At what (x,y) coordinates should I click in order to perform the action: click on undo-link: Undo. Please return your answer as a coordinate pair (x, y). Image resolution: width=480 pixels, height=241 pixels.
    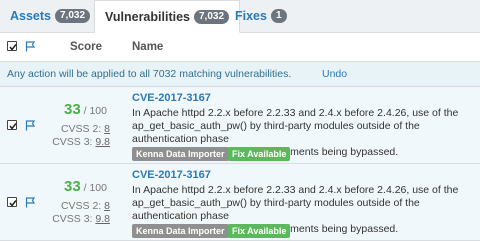
    Looking at the image, I should click on (334, 74).